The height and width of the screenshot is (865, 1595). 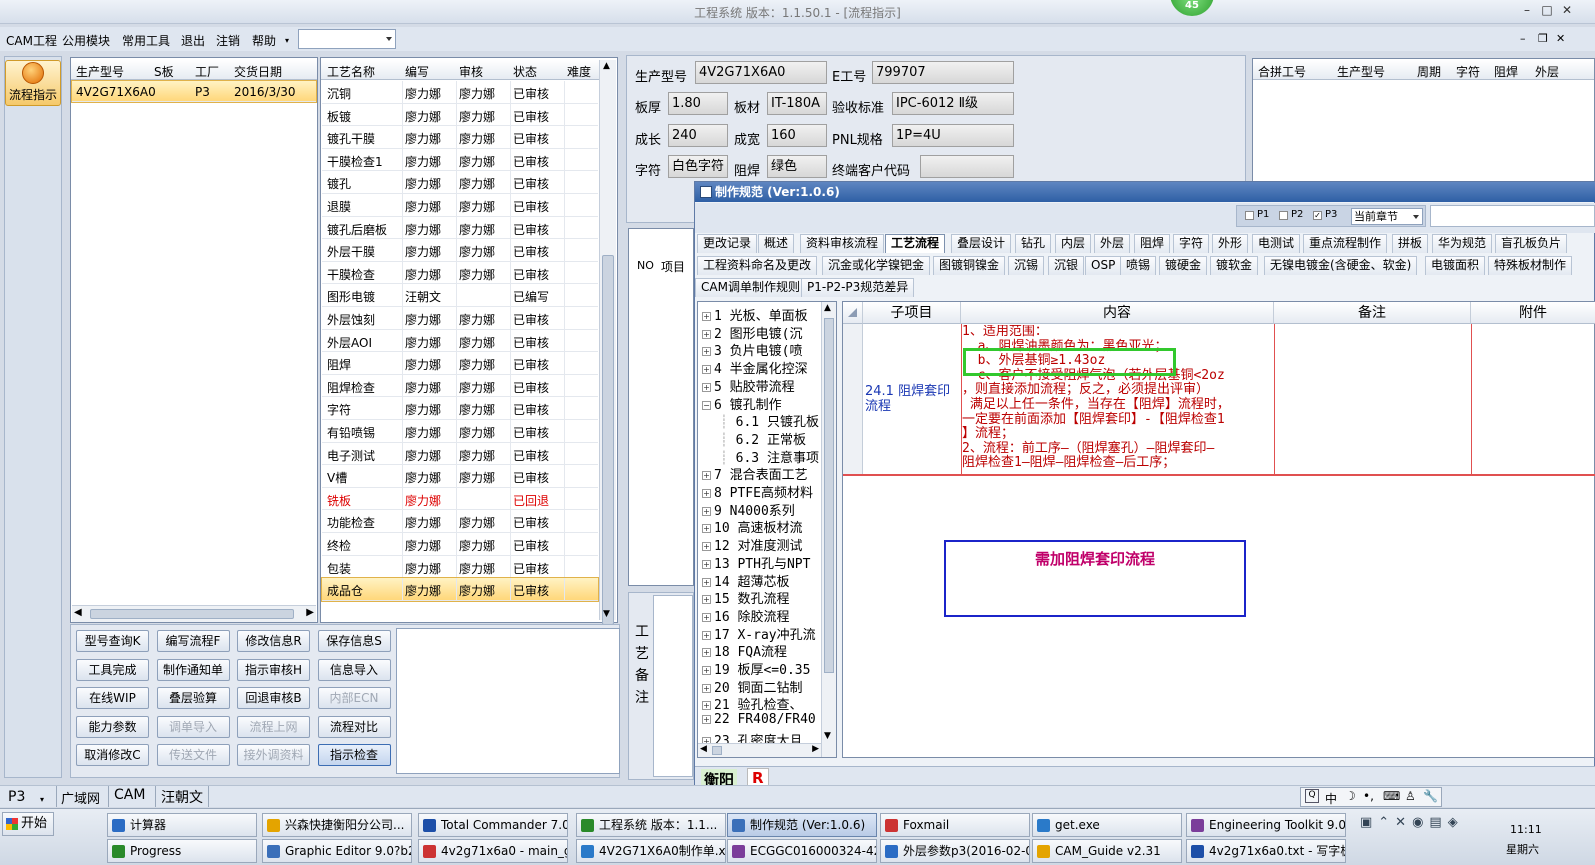 What do you see at coordinates (742, 403) in the screenshot?
I see `tree-item: −6 镀孔制作` at bounding box center [742, 403].